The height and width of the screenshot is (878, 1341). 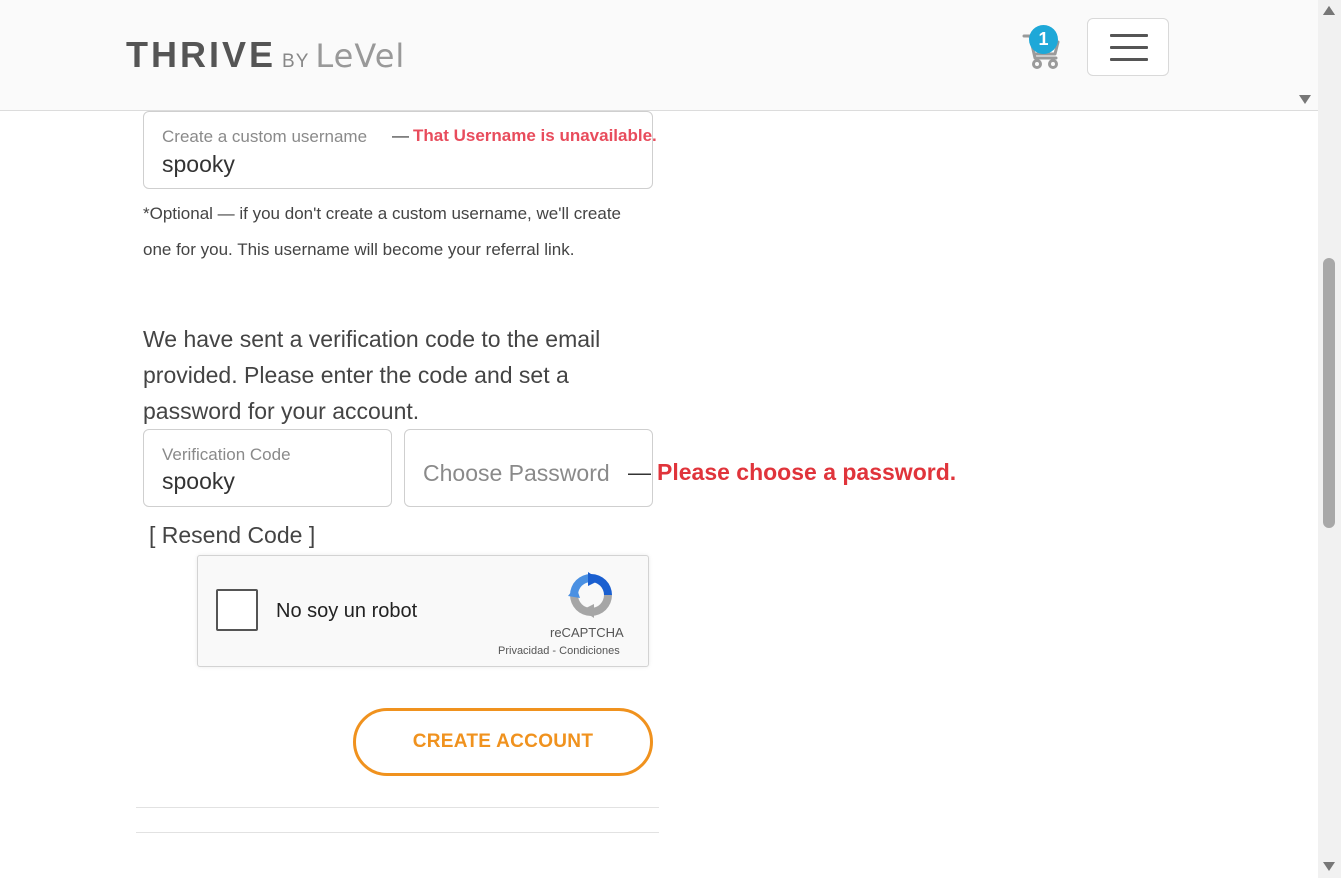 I want to click on password-error-text: Please choose a password., so click(x=807, y=472).